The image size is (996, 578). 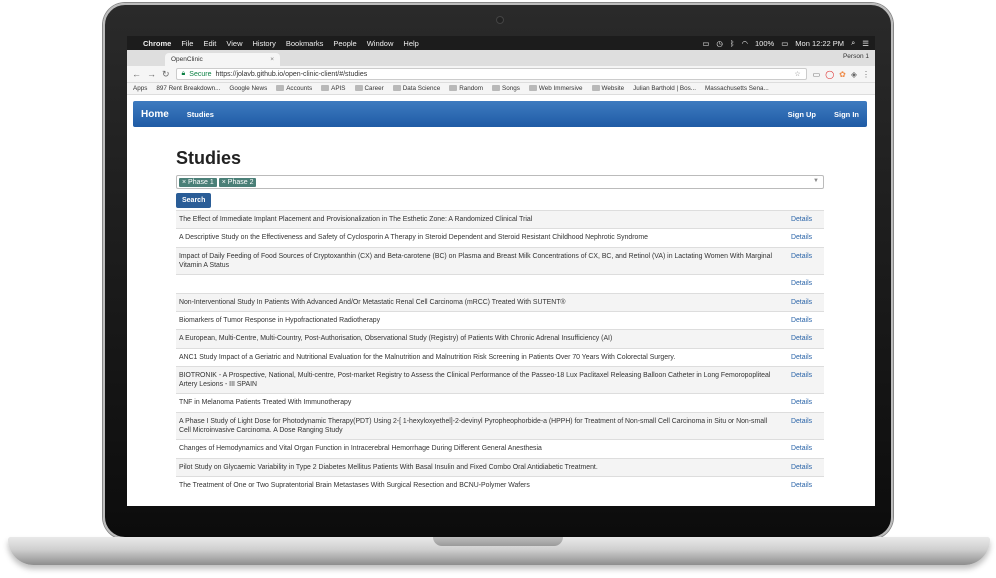 I want to click on menu-edit: Edit, so click(x=209, y=43).